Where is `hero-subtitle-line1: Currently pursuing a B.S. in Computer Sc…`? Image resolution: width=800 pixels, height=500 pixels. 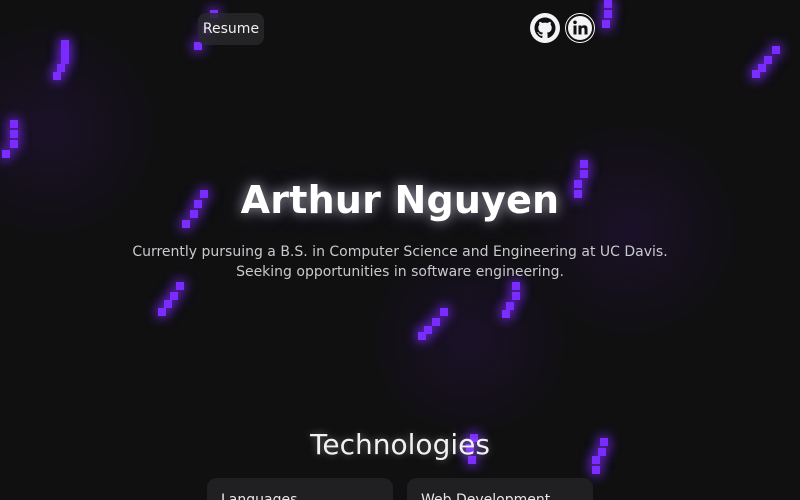
hero-subtitle-line1: Currently pursuing a B.S. in Computer Sc… is located at coordinates (400, 252).